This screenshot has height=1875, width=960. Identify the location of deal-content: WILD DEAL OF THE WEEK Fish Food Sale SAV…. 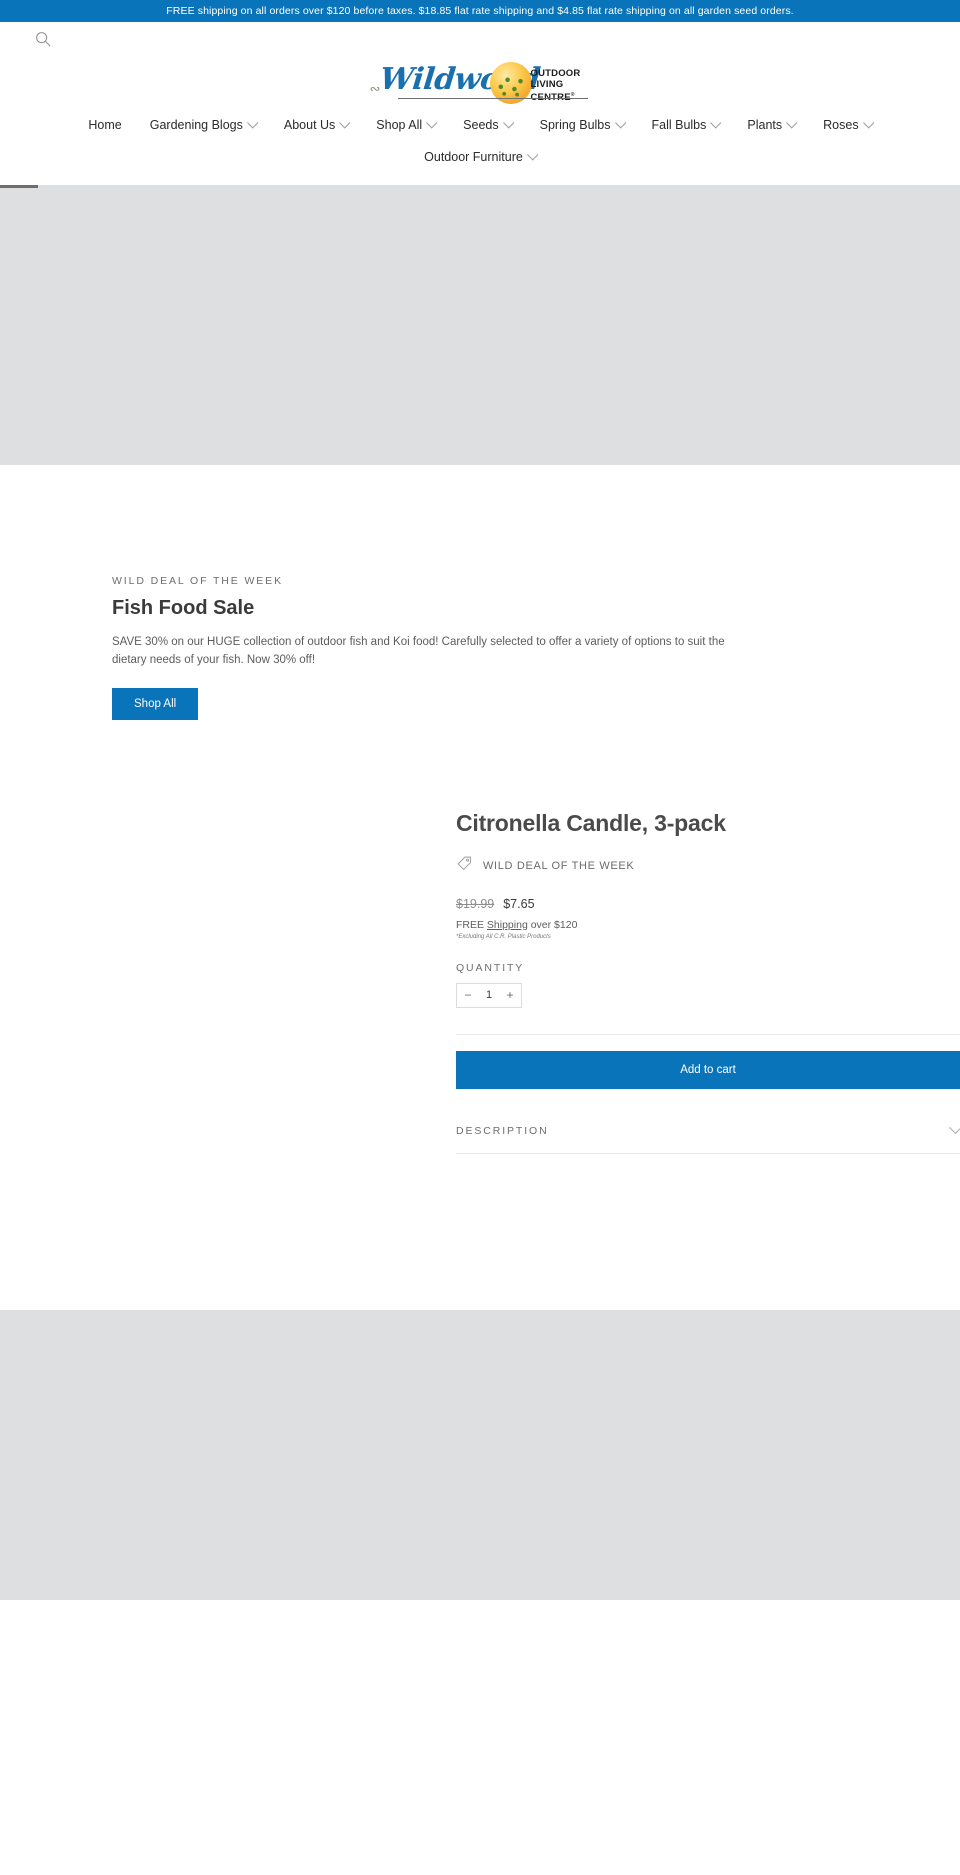
(480, 647).